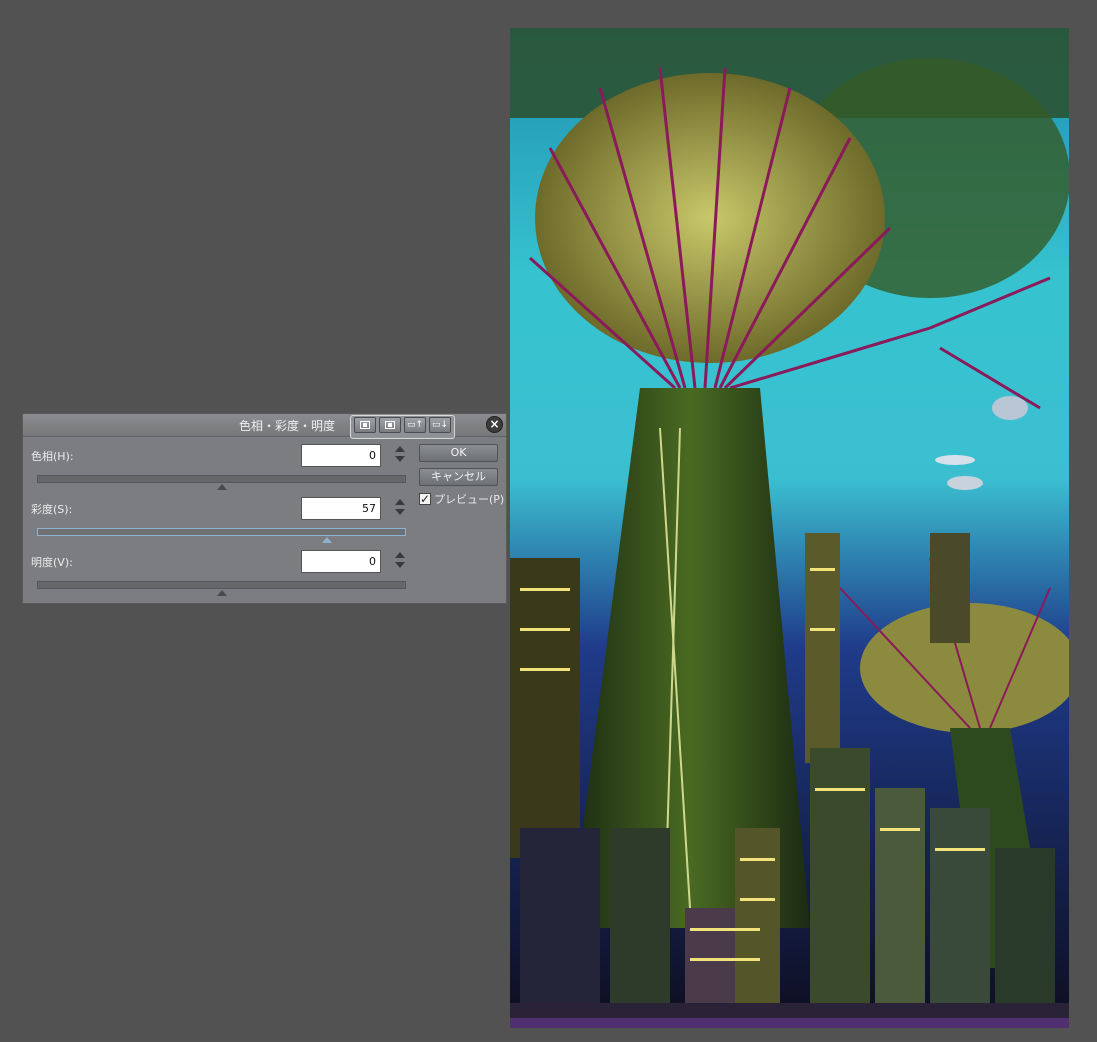 This screenshot has width=1097, height=1042. What do you see at coordinates (458, 453) in the screenshot?
I see `ok-button: OK` at bounding box center [458, 453].